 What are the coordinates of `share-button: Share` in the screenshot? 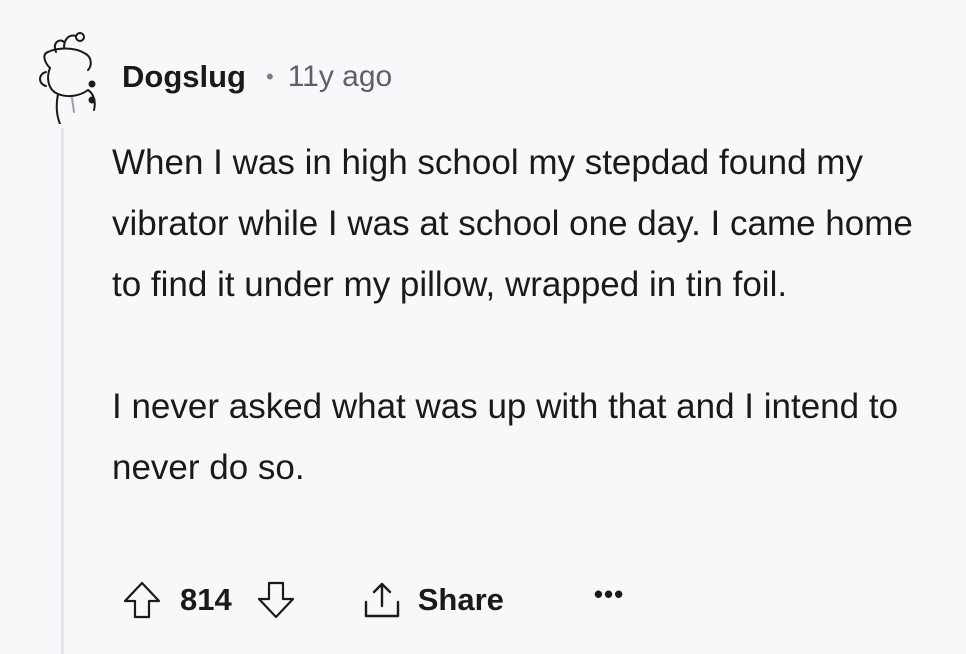 It's located at (432, 600).